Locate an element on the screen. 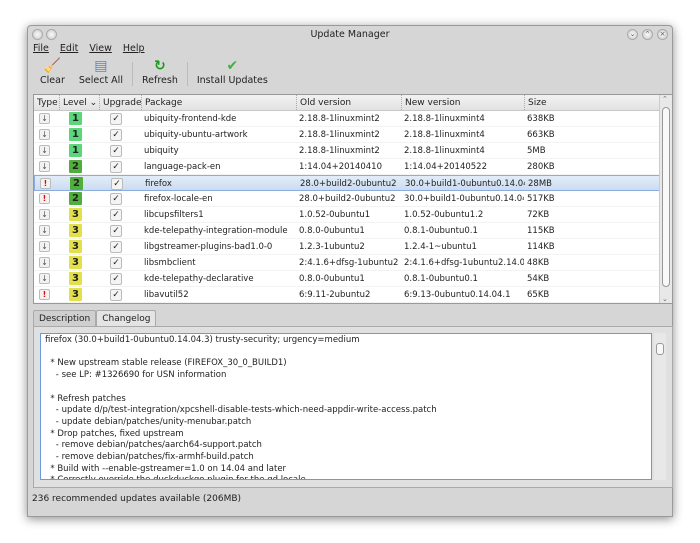 This screenshot has height=543, width=700. tab-description: Description is located at coordinates (65, 318).